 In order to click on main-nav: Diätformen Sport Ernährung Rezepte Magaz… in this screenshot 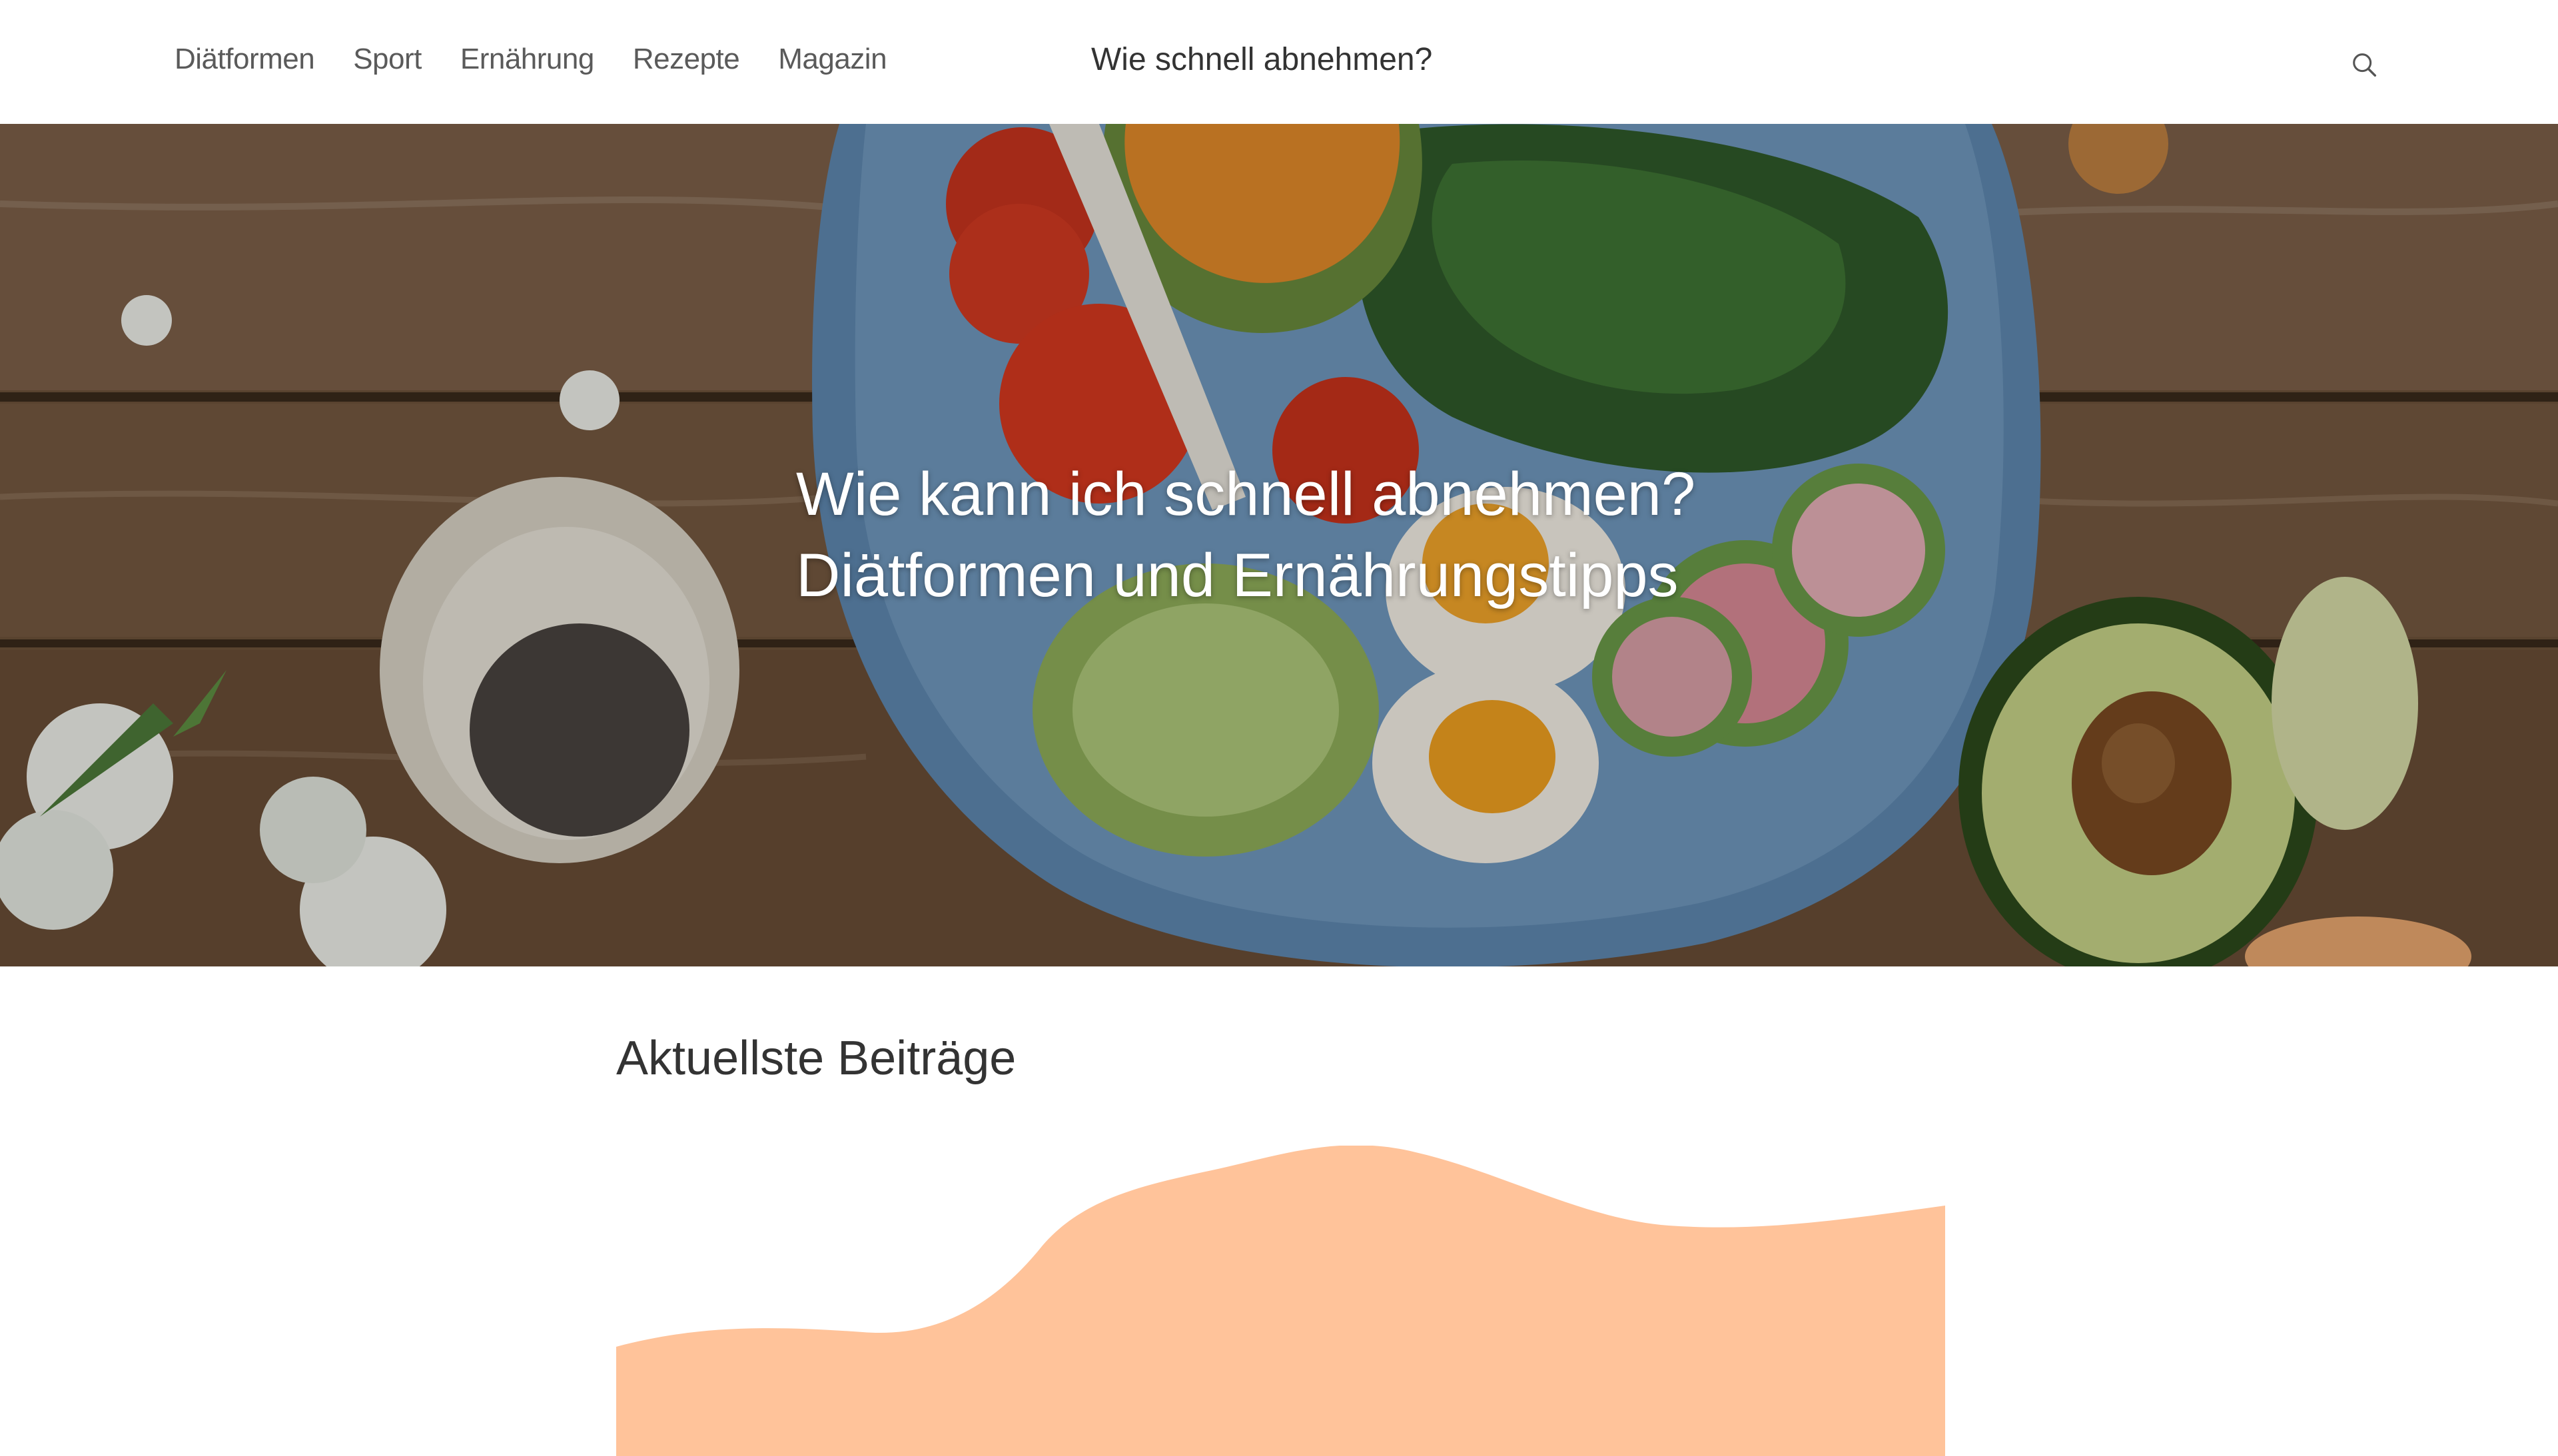, I will do `click(531, 59)`.